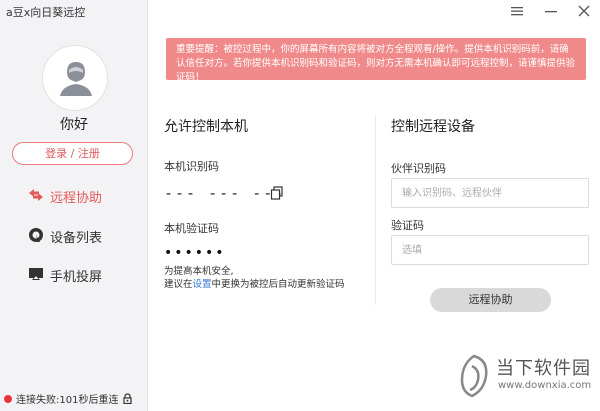 This screenshot has height=411, width=600. Describe the element at coordinates (474, 376) in the screenshot. I see `watermark-logo-icon` at that location.